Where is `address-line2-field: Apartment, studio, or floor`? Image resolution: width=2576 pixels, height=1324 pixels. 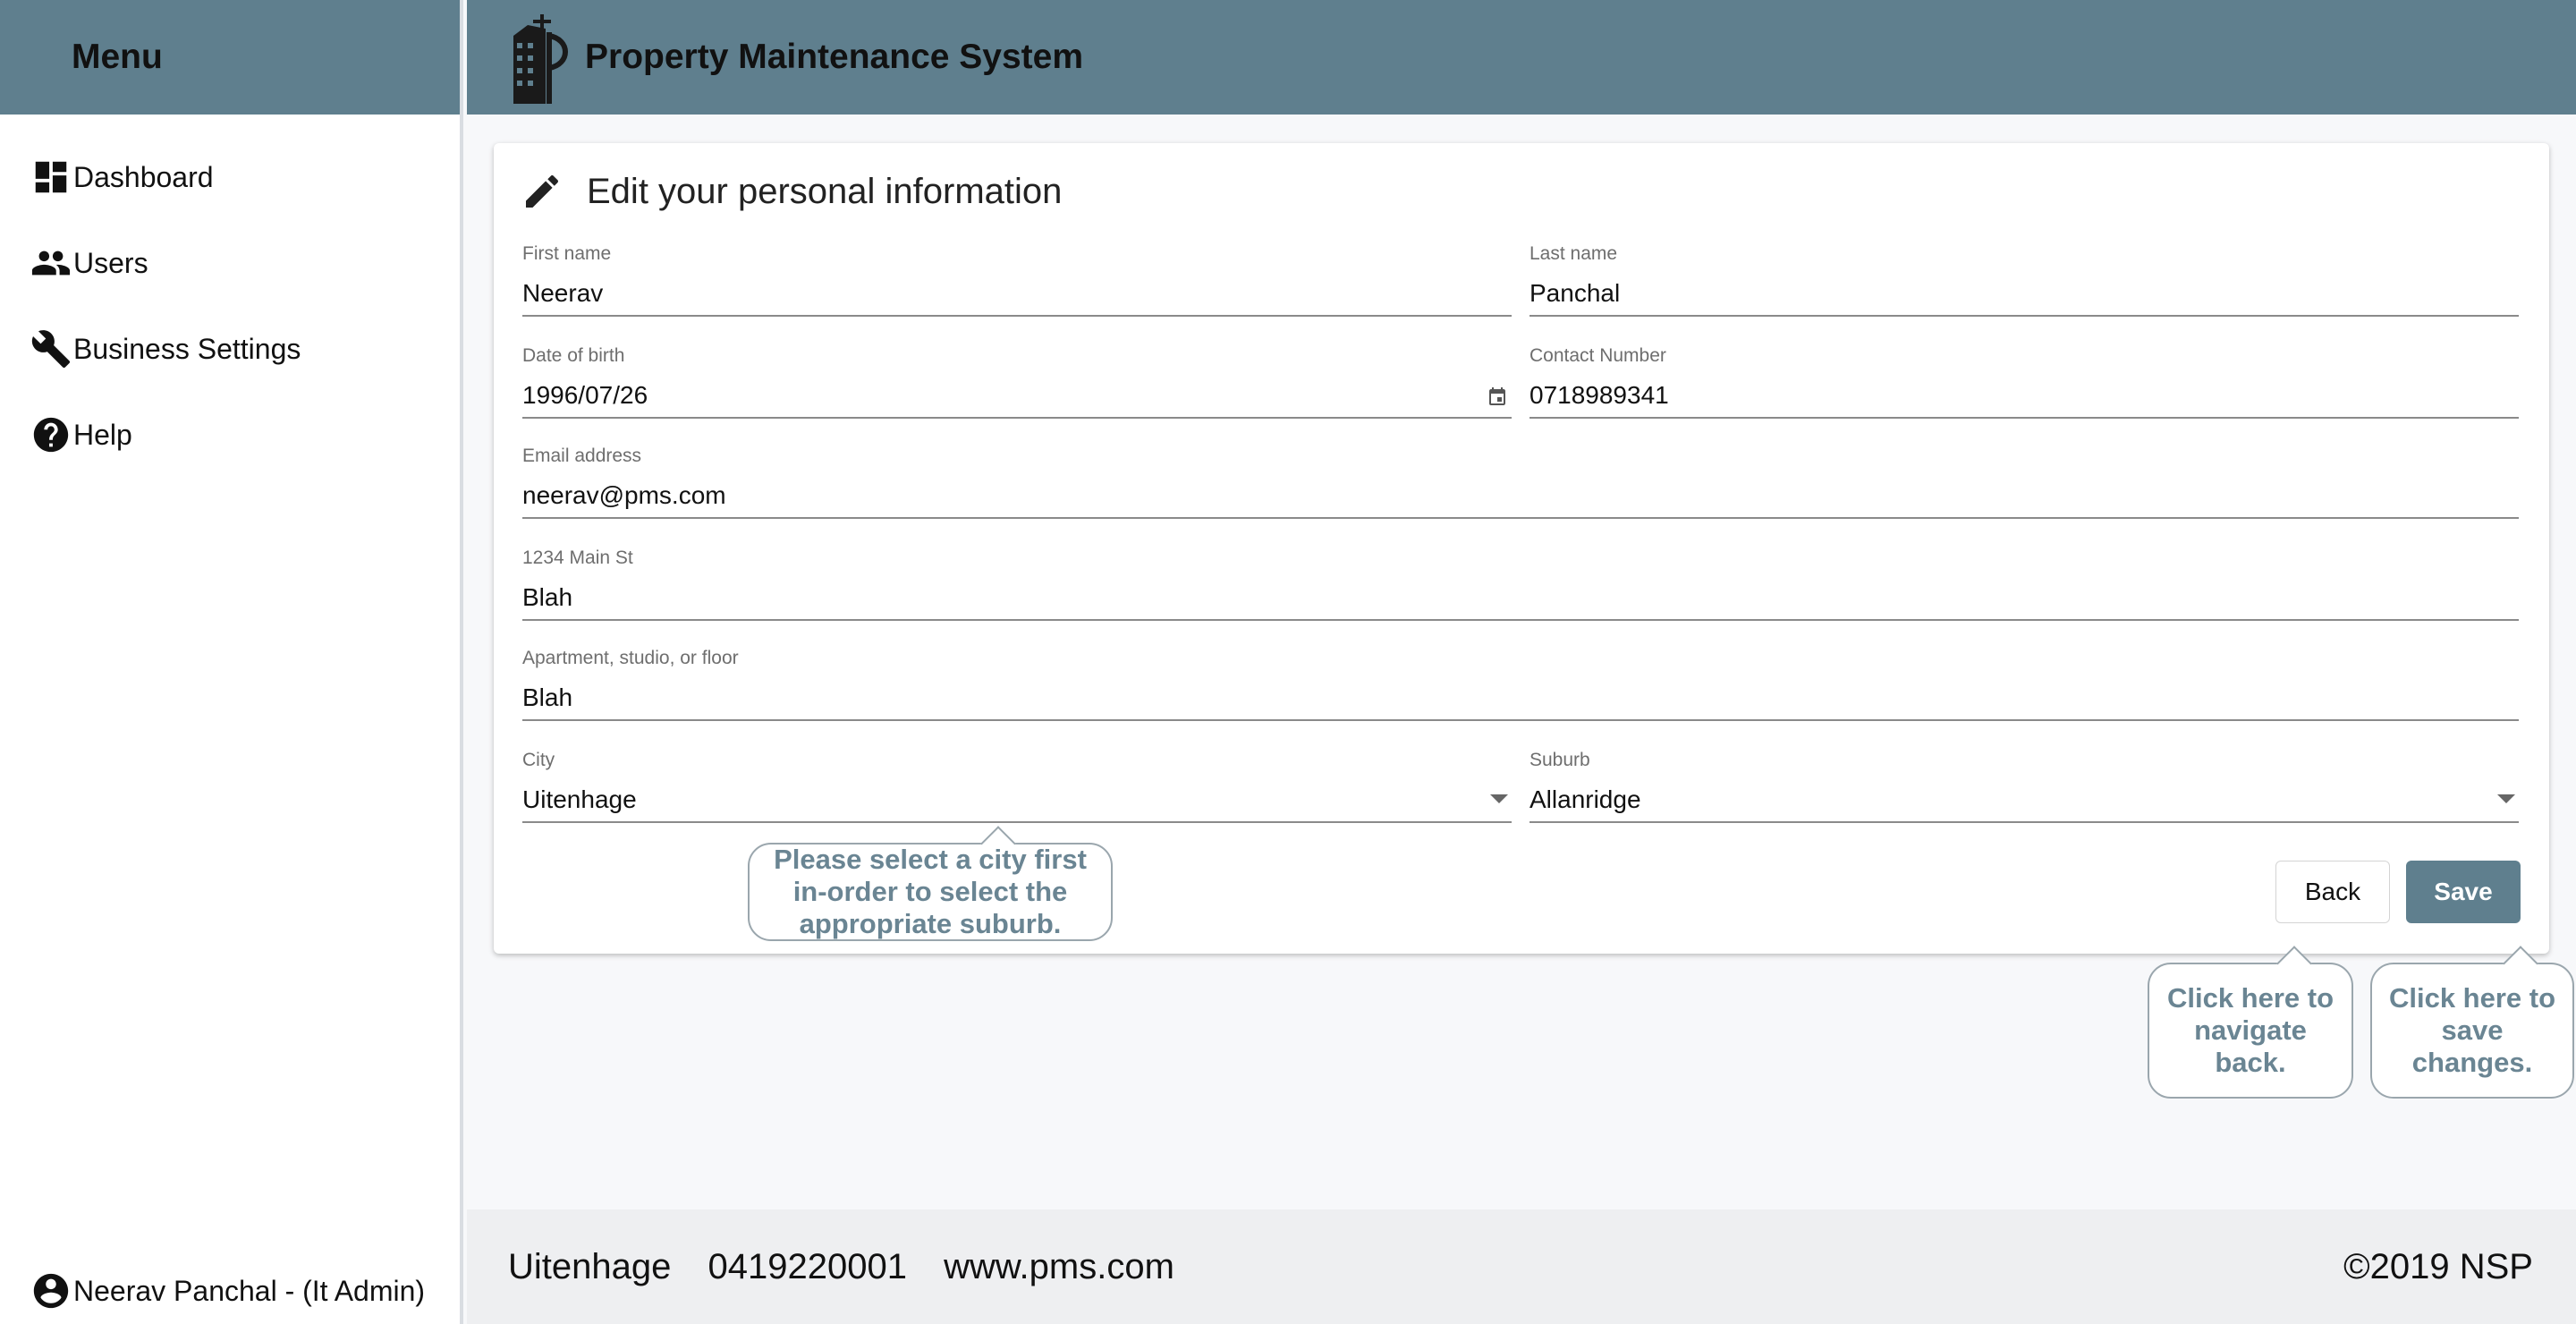 address-line2-field: Apartment, studio, or floor is located at coordinates (1520, 684).